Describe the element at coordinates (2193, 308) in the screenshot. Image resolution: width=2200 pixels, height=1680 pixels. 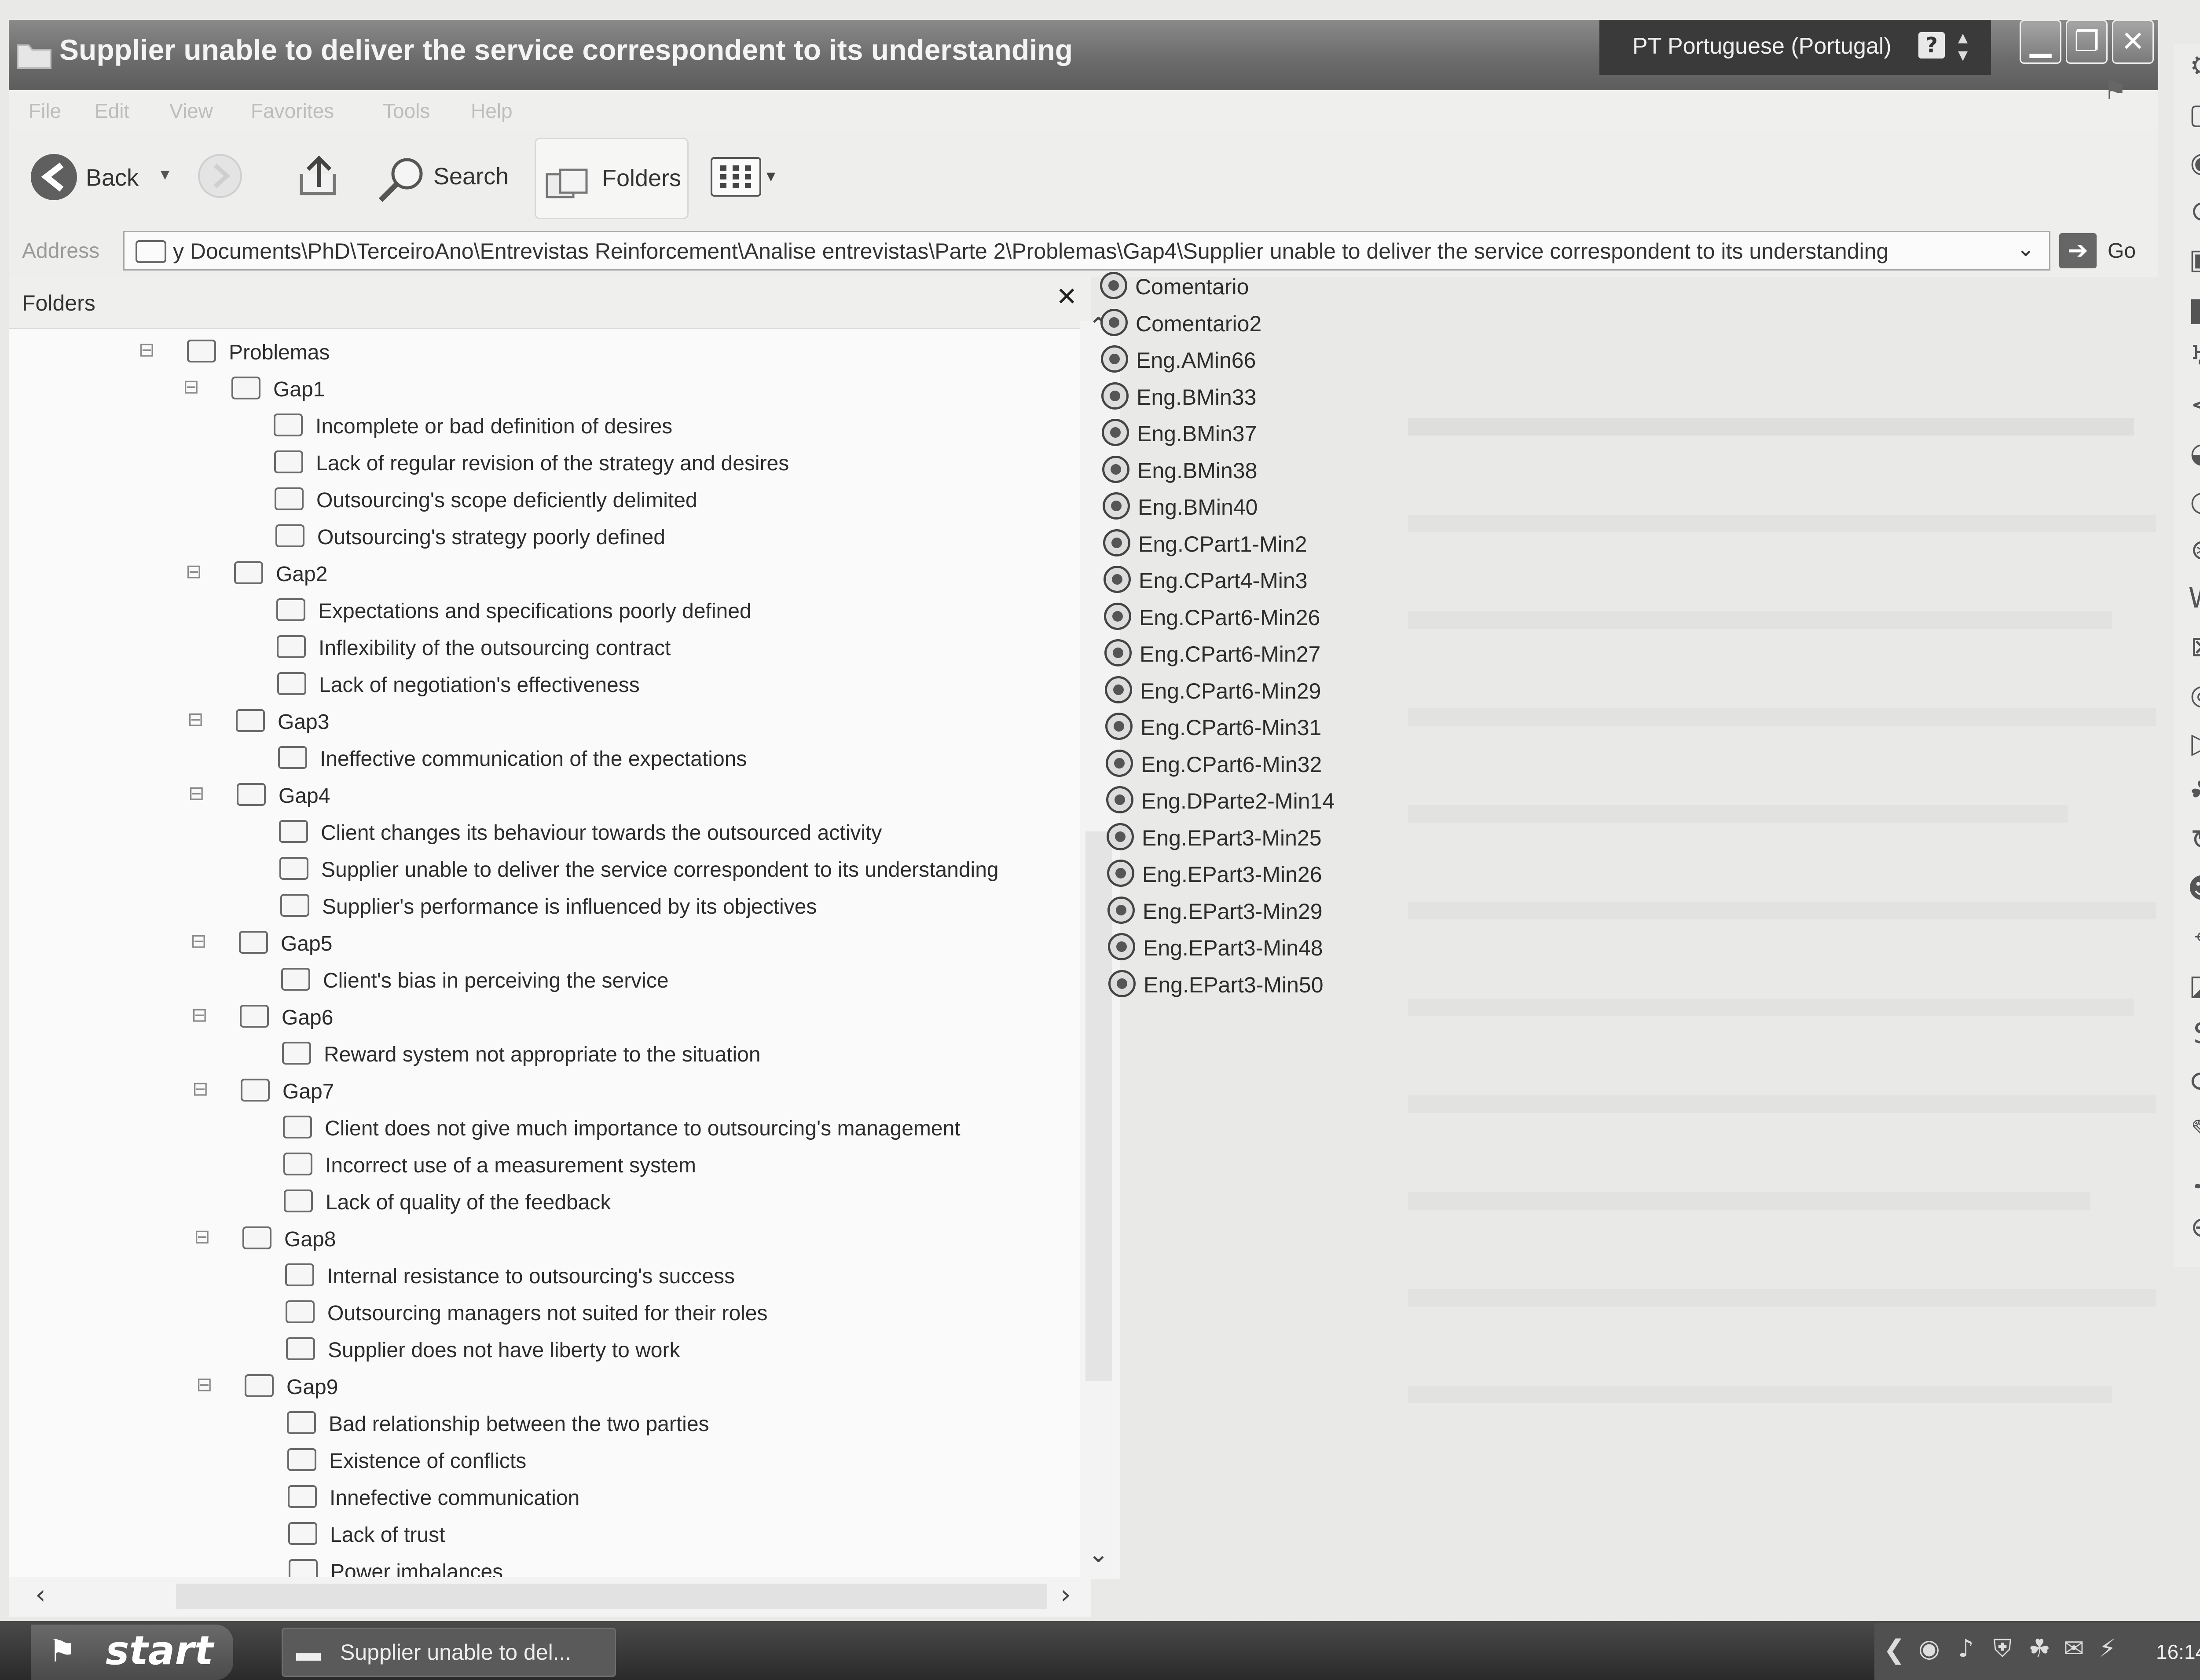
I see `pdf-icon: ▆` at that location.